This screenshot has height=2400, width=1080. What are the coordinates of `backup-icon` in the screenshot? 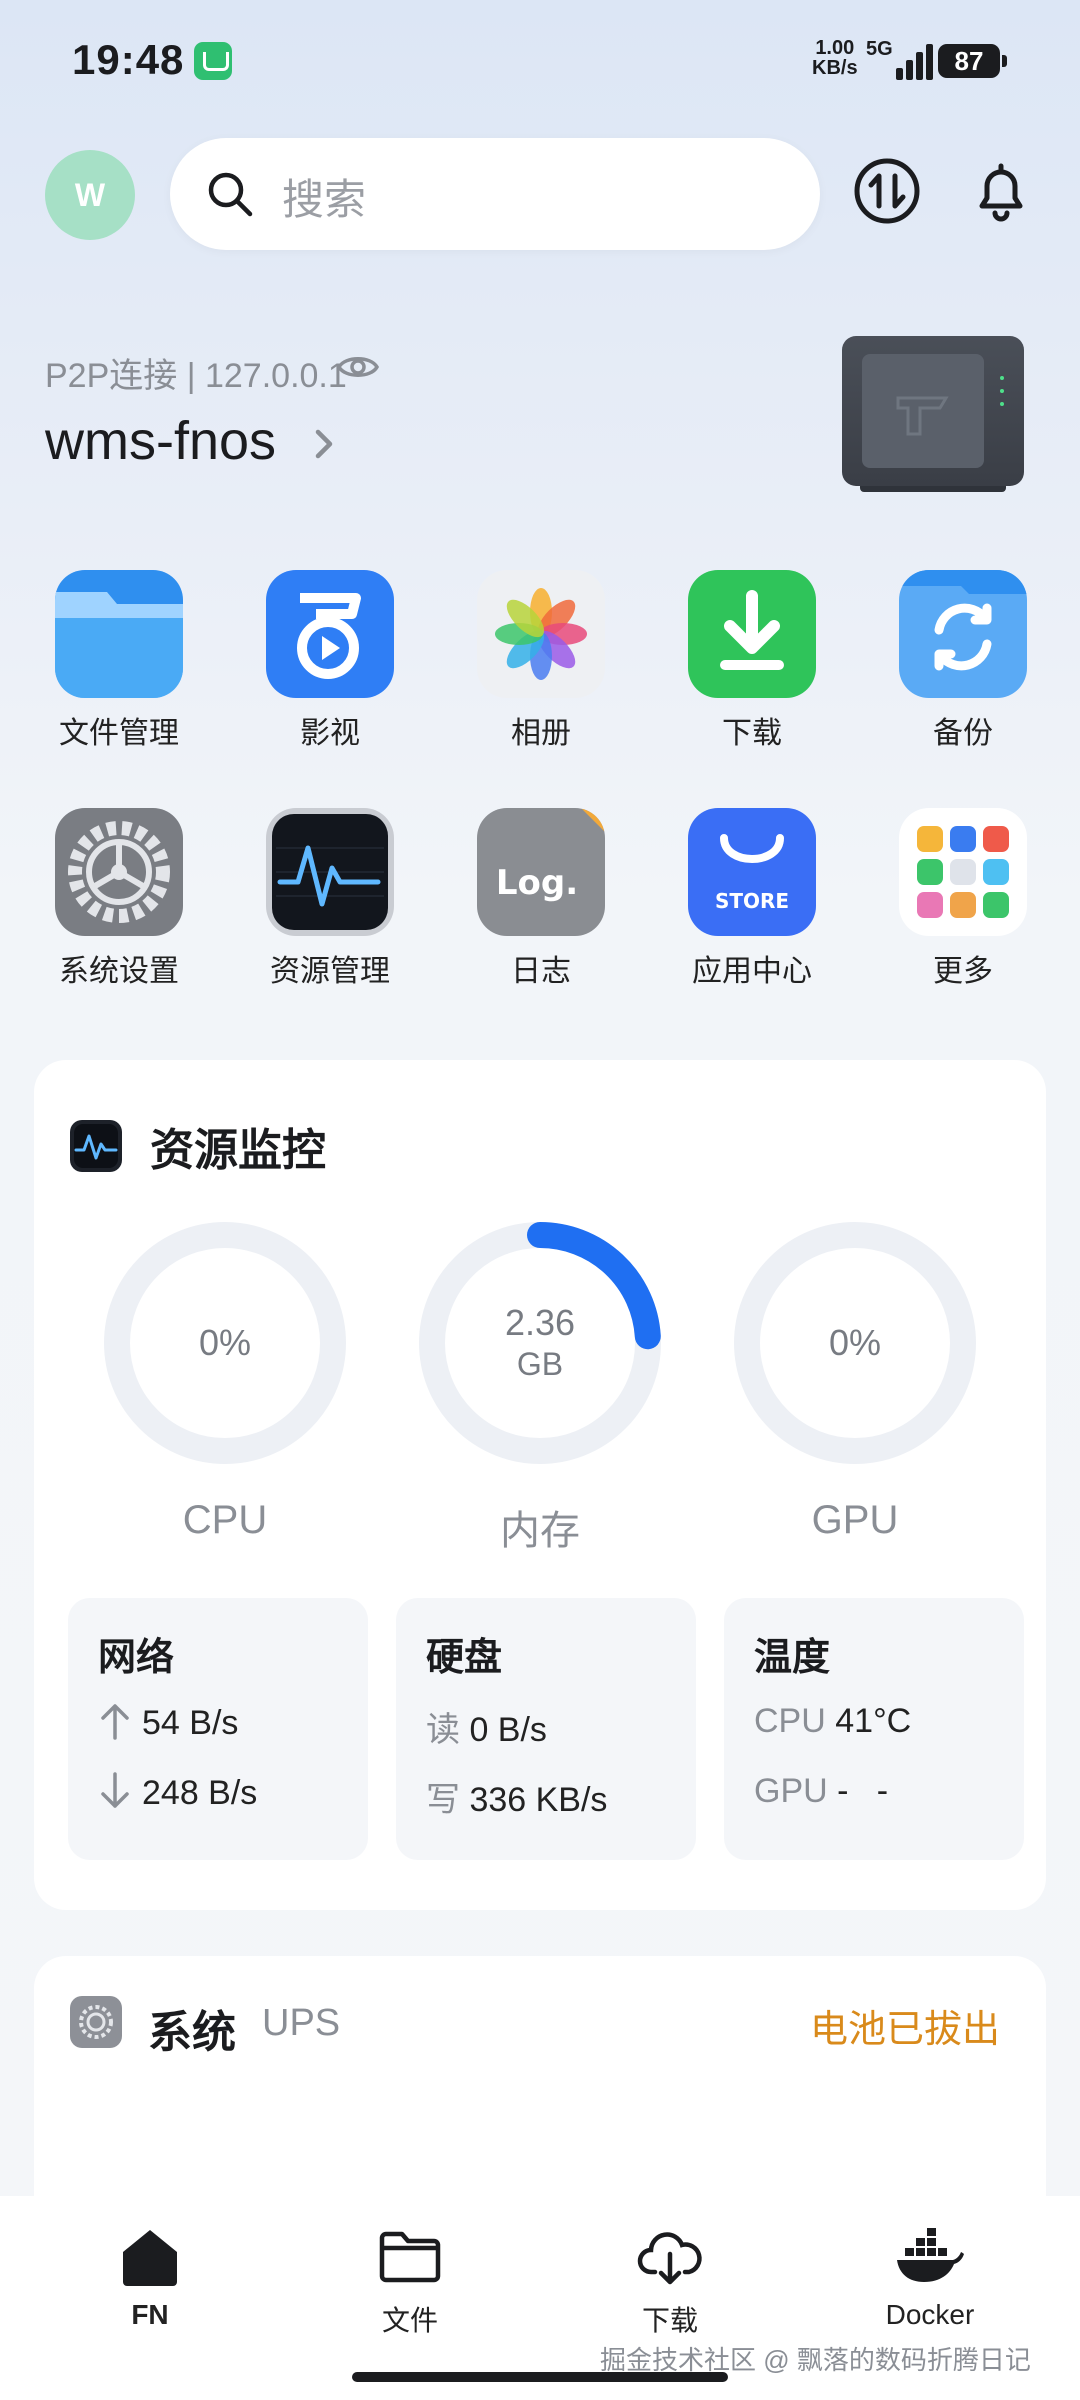 It's located at (963, 634).